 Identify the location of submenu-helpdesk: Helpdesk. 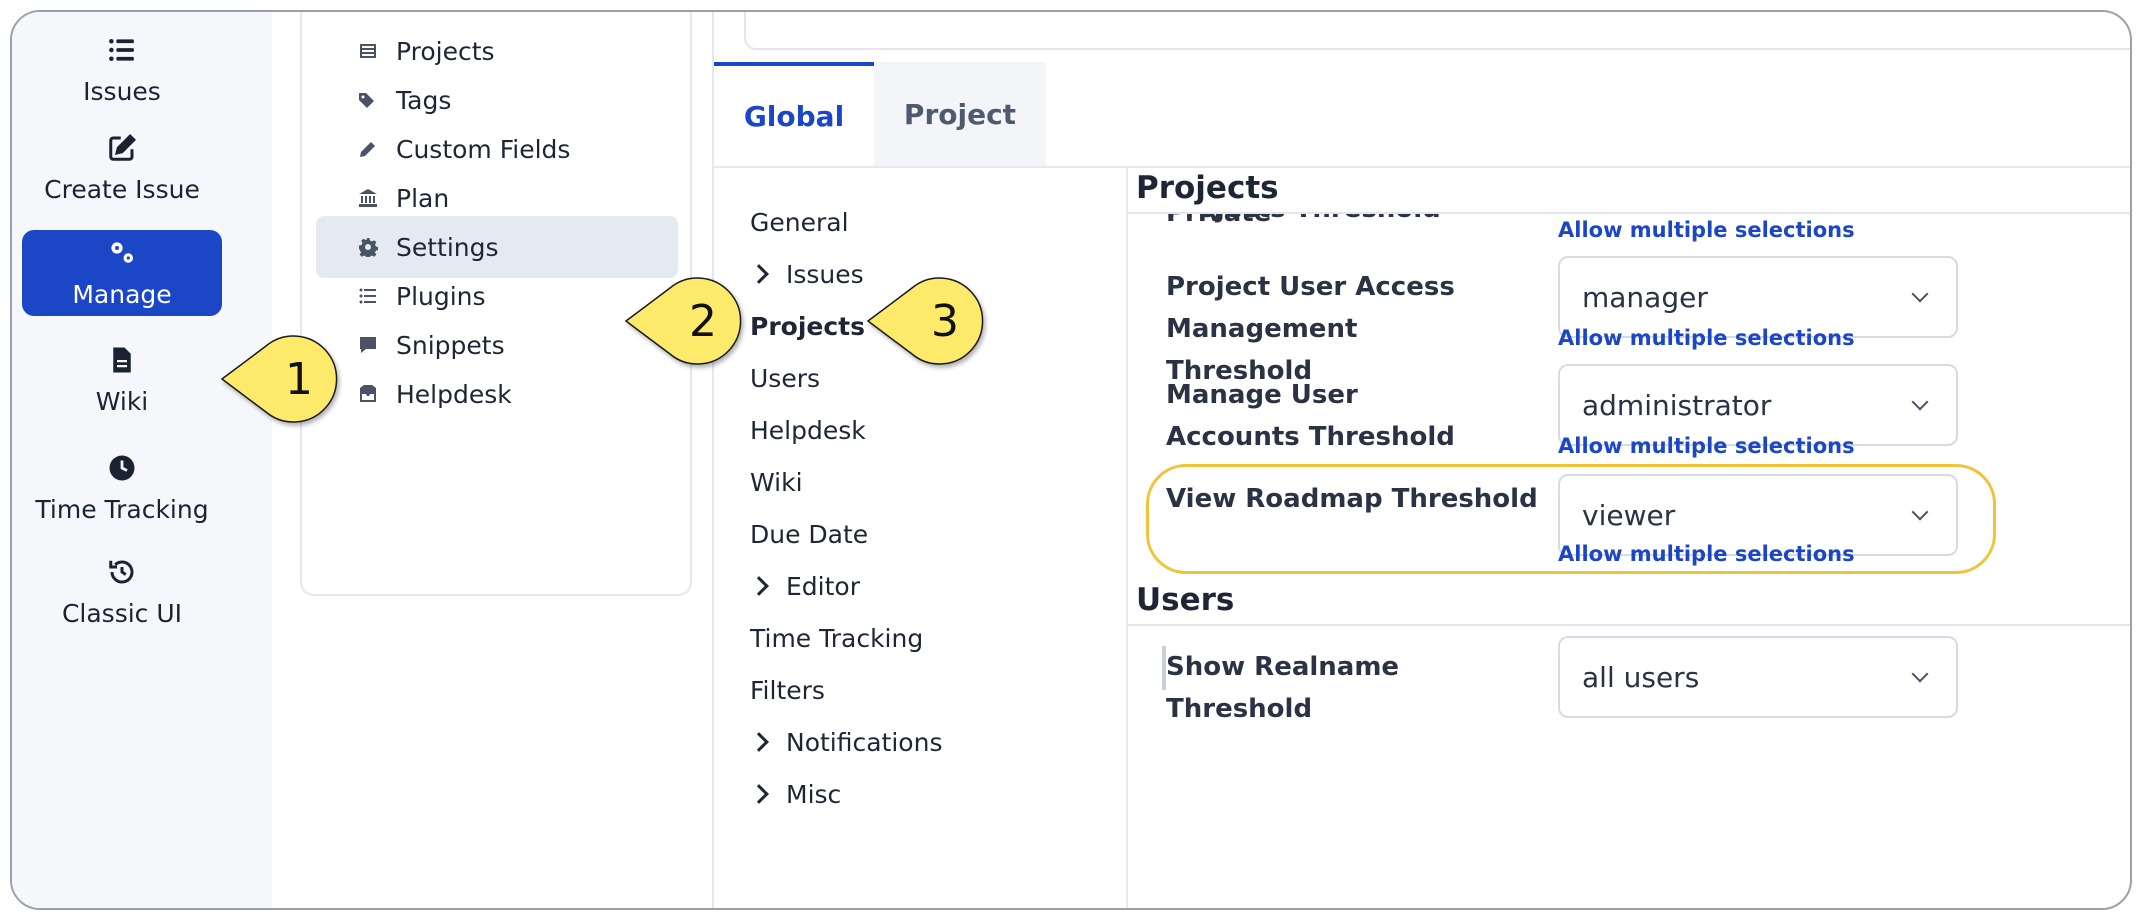
(497, 394).